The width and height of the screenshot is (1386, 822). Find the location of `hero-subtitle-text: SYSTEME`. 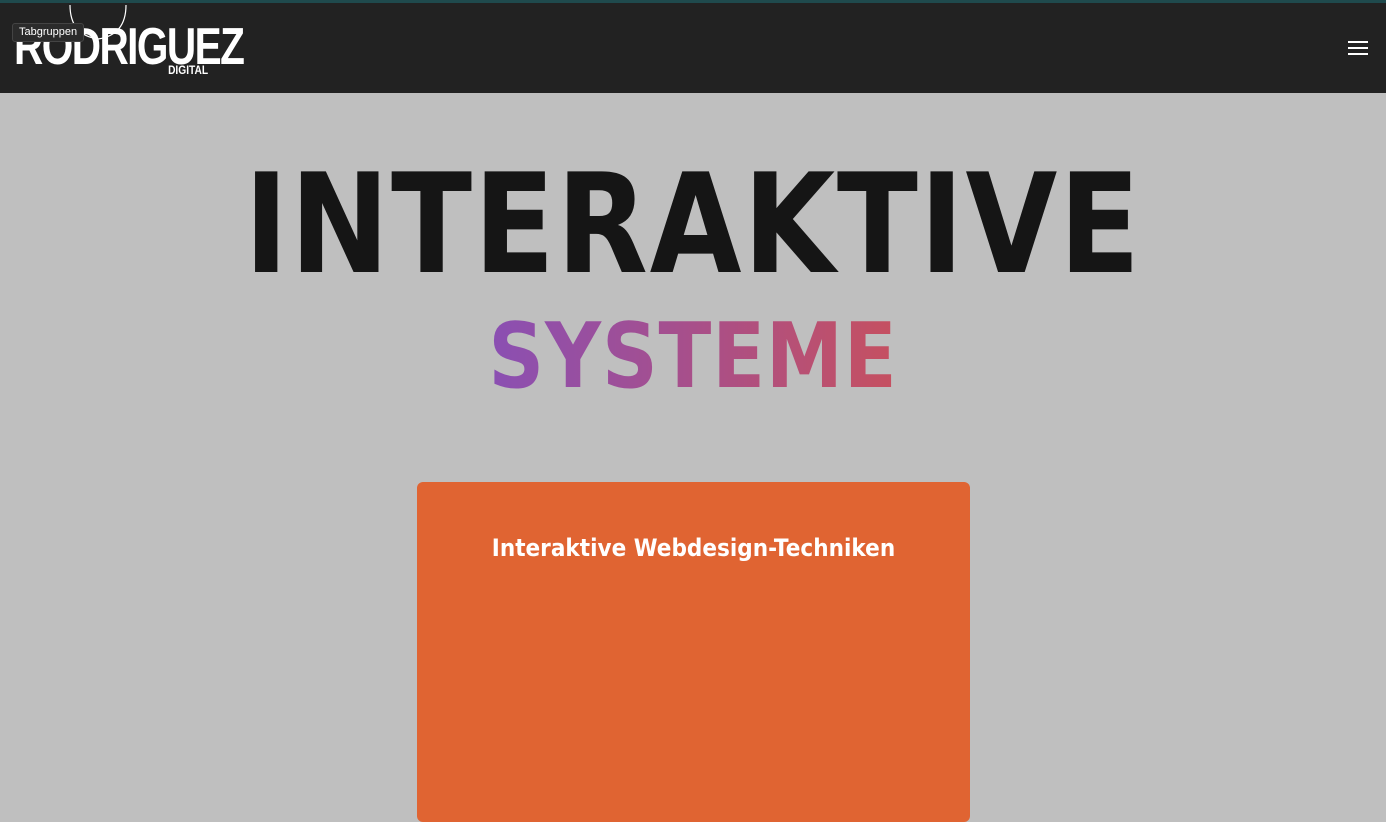

hero-subtitle-text: SYSTEME is located at coordinates (693, 356).